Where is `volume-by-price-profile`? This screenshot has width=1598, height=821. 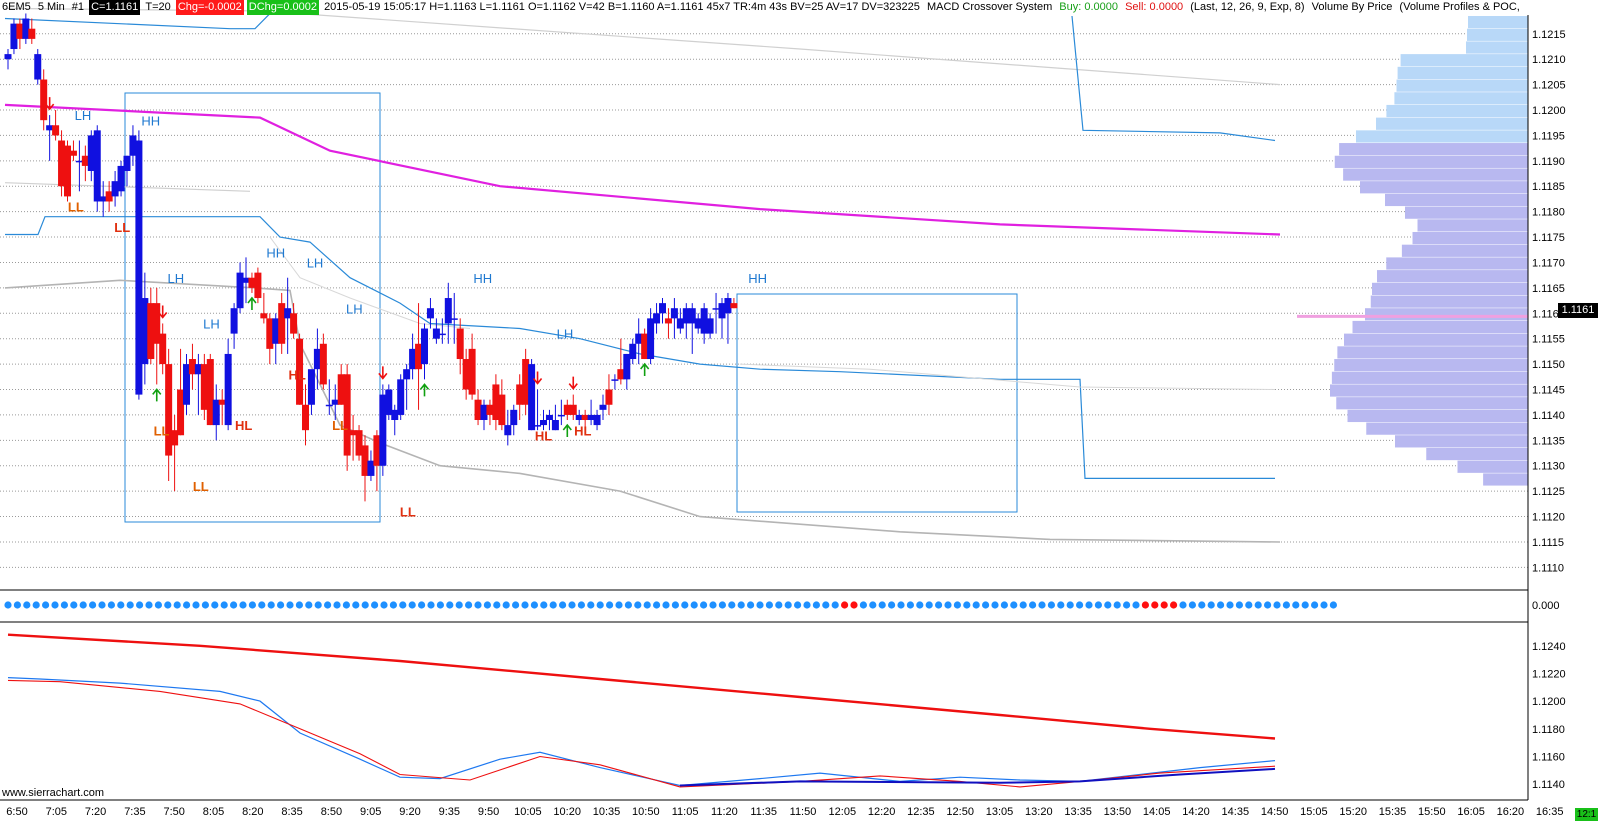 volume-by-price-profile is located at coordinates (1412, 251).